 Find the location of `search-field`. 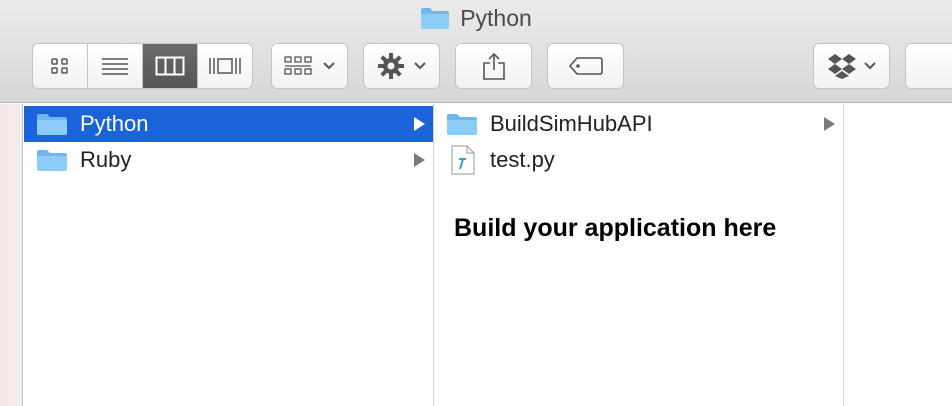

search-field is located at coordinates (928, 66).